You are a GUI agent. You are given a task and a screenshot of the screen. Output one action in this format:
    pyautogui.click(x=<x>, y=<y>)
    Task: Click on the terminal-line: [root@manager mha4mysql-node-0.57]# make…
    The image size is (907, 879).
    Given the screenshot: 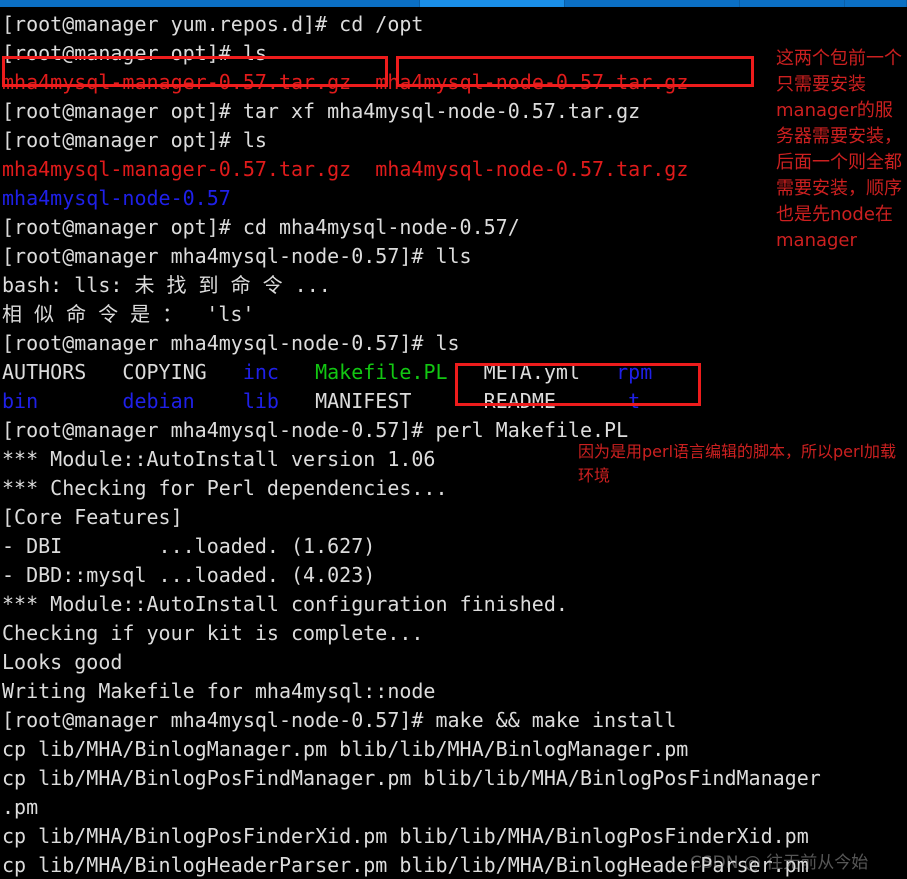 What is the action you would take?
    pyautogui.click(x=454, y=720)
    